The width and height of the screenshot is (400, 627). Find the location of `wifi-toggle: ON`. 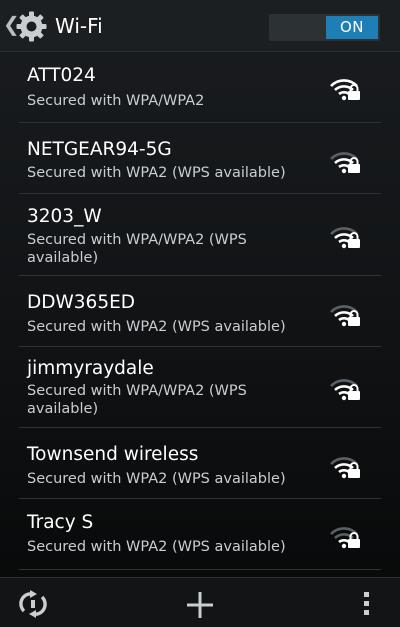

wifi-toggle: ON is located at coordinates (324, 27).